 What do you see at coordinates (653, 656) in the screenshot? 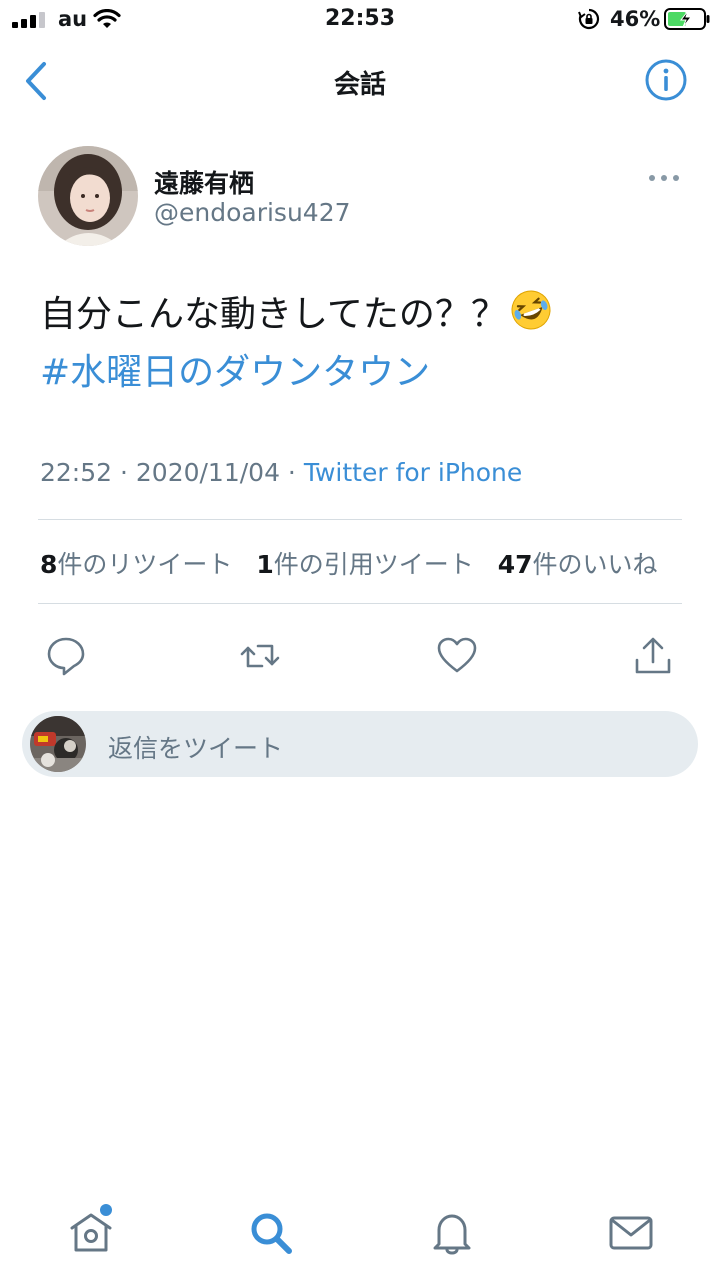
I see `share-icon` at bounding box center [653, 656].